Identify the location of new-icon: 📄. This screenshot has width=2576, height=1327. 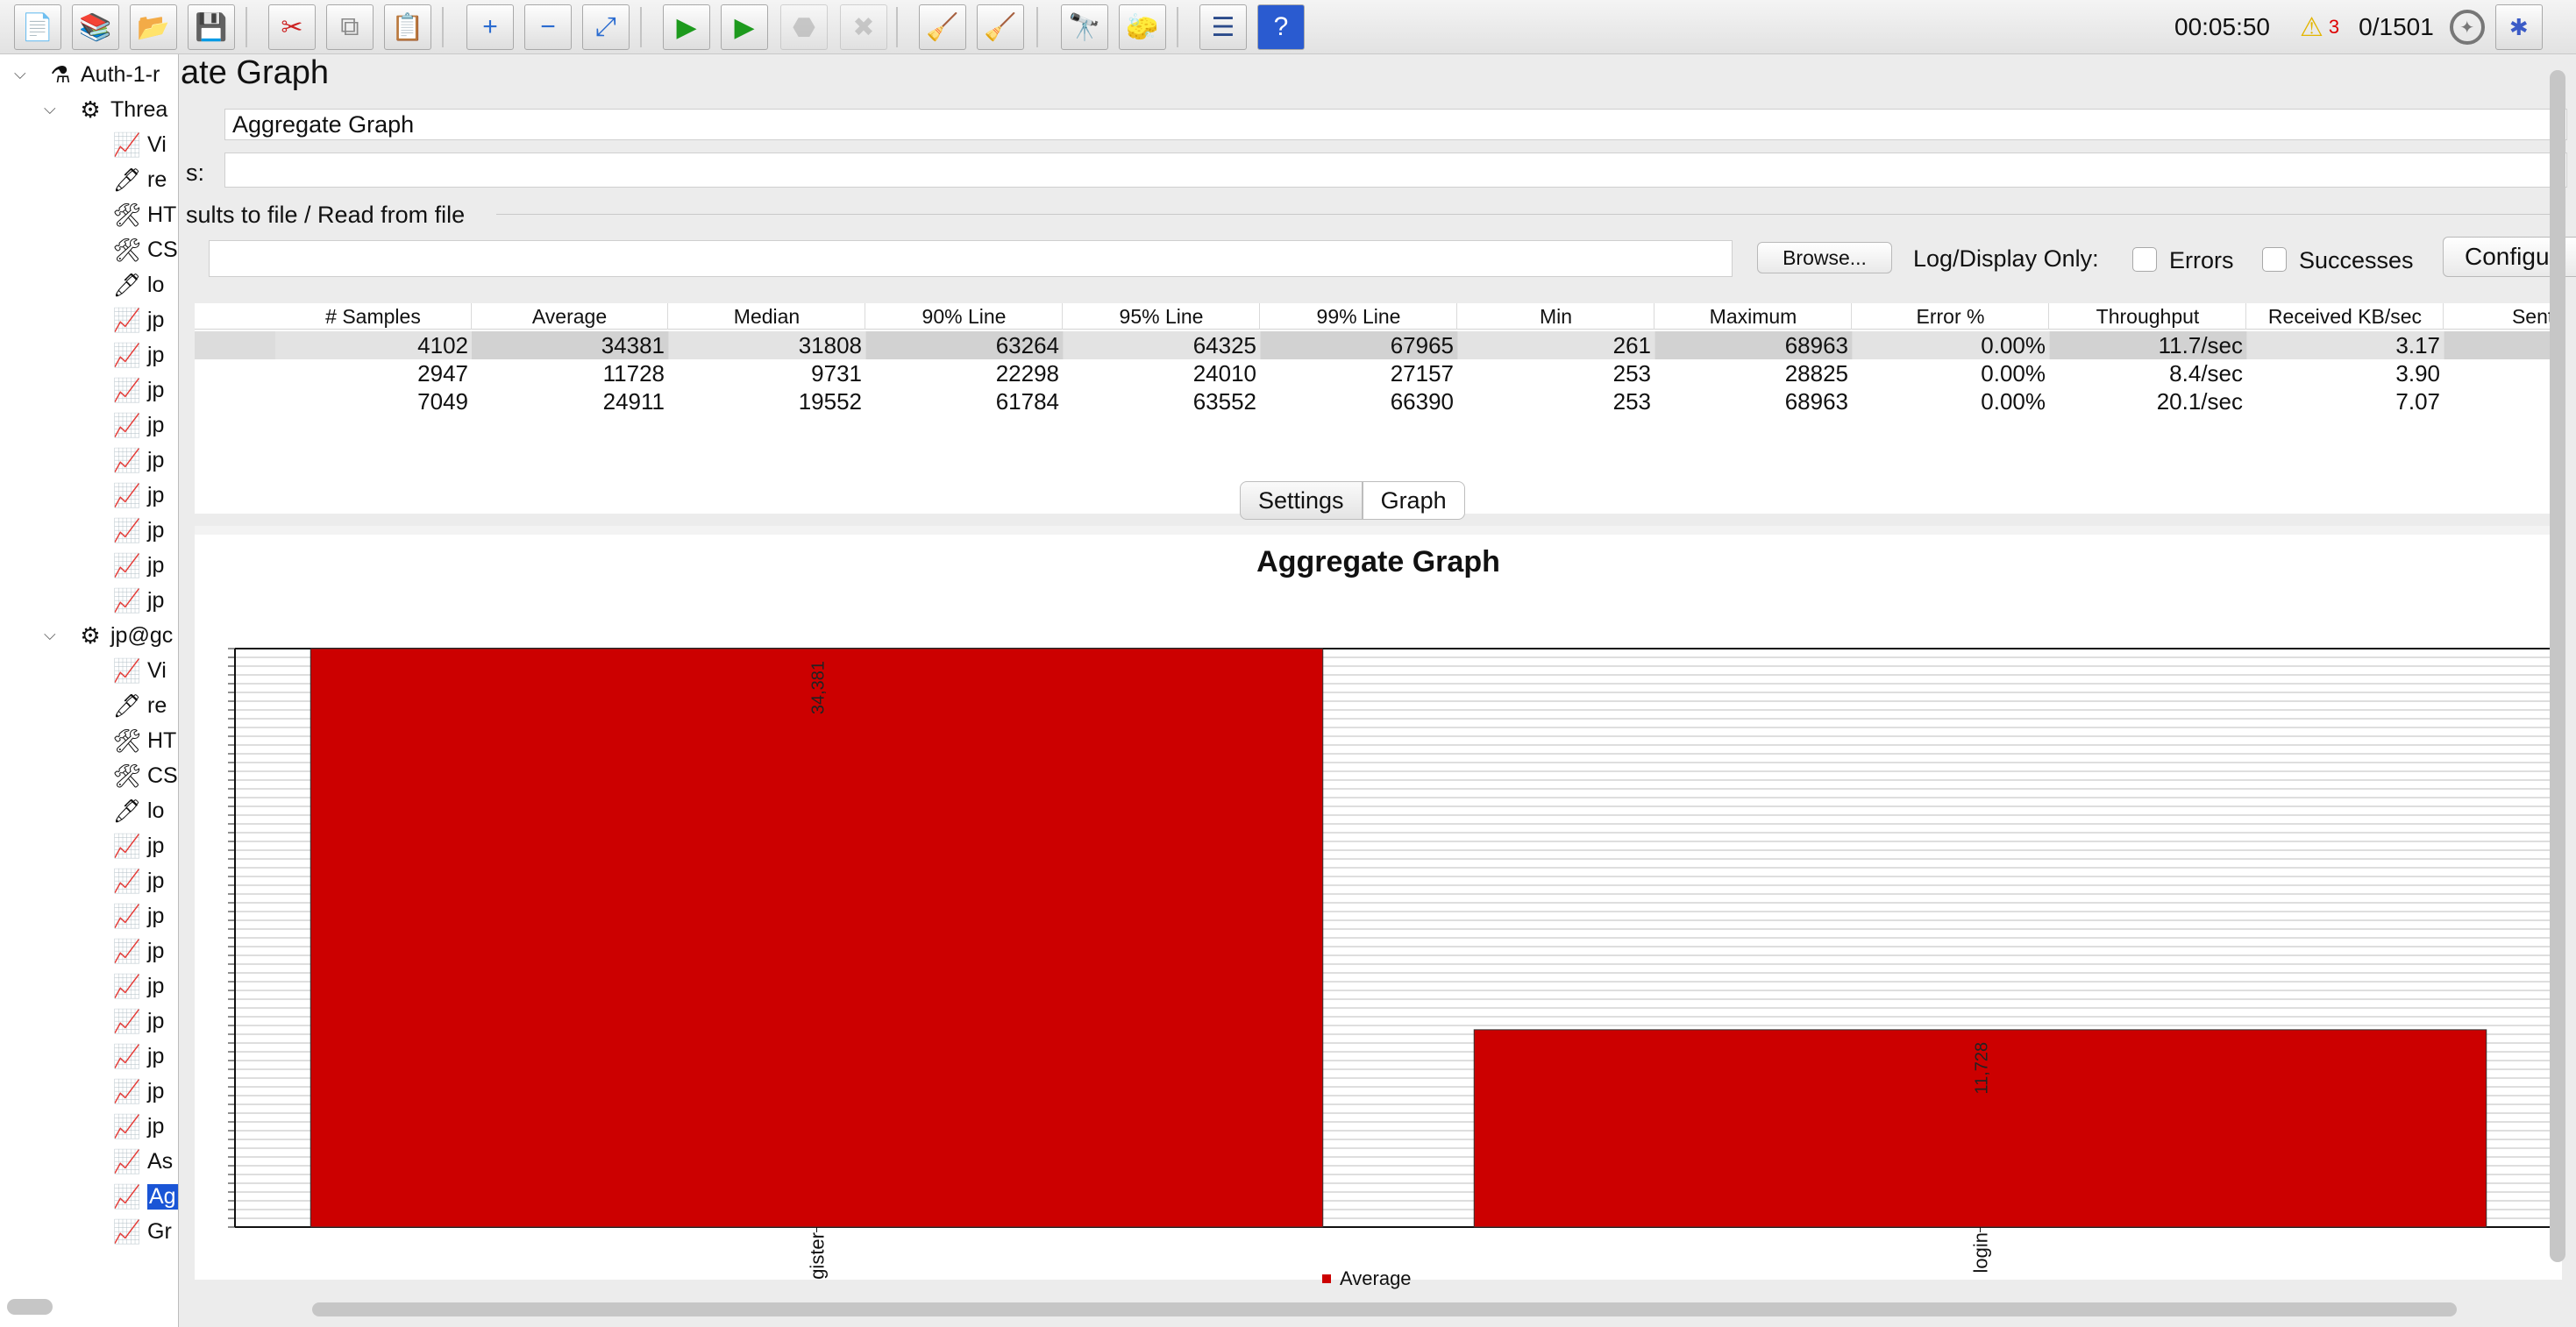
(37, 27).